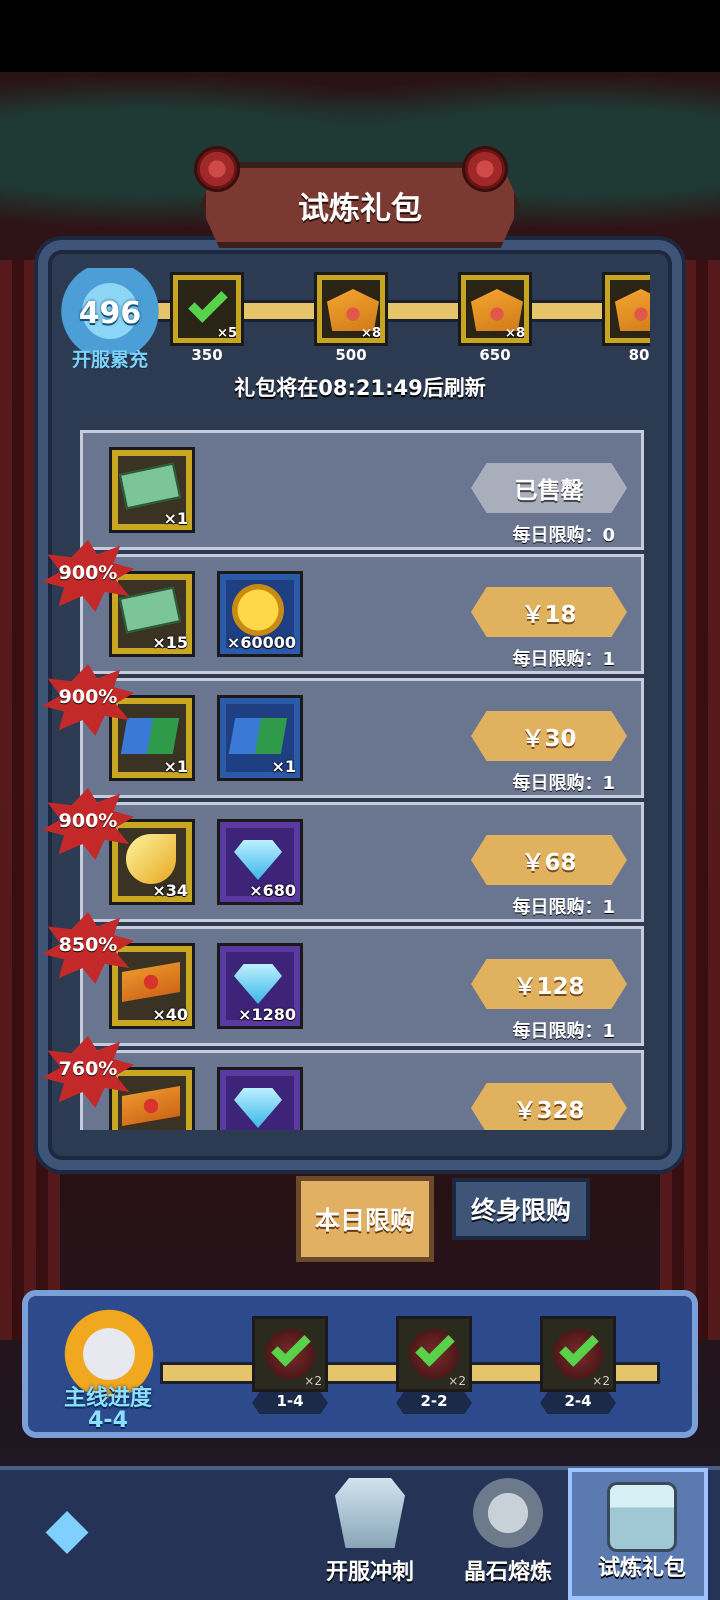 The width and height of the screenshot is (720, 1600). I want to click on armor-icon, so click(370, 1513).